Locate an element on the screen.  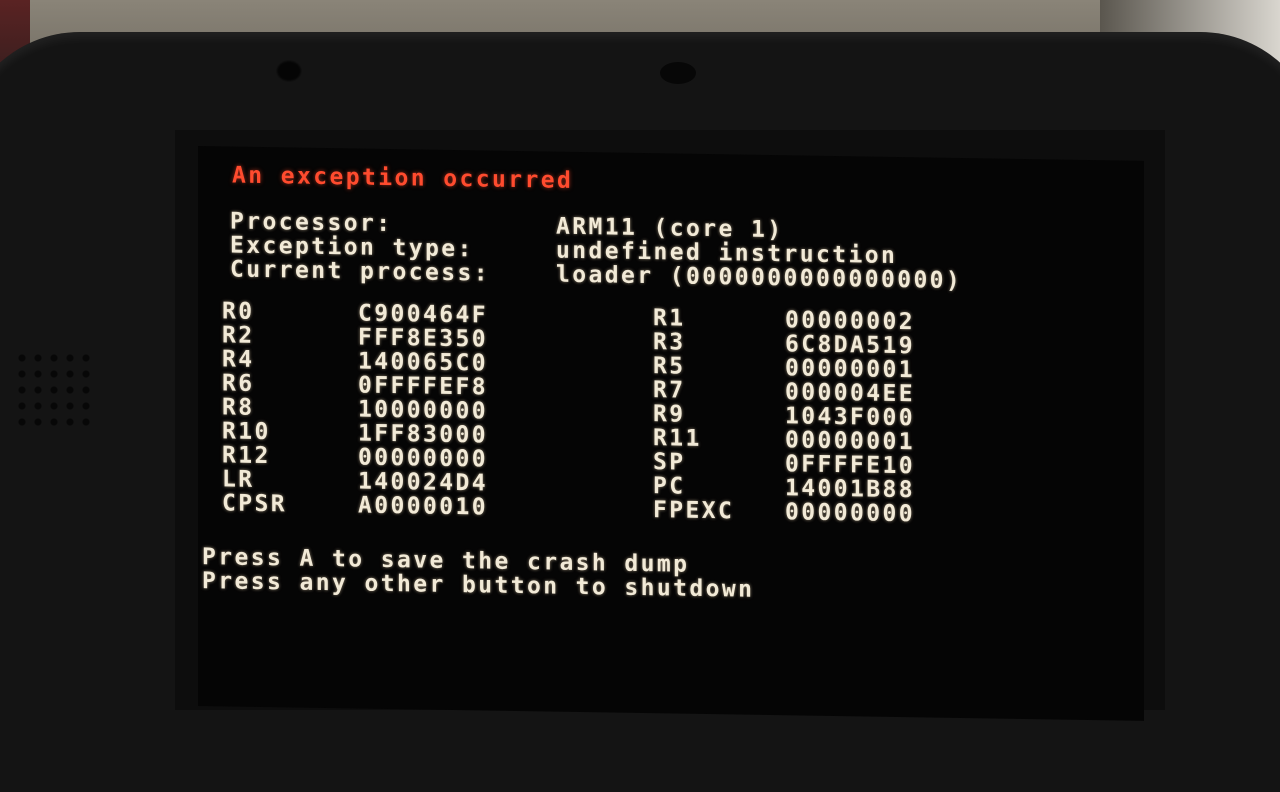
register-name: R1 is located at coordinates (669, 318).